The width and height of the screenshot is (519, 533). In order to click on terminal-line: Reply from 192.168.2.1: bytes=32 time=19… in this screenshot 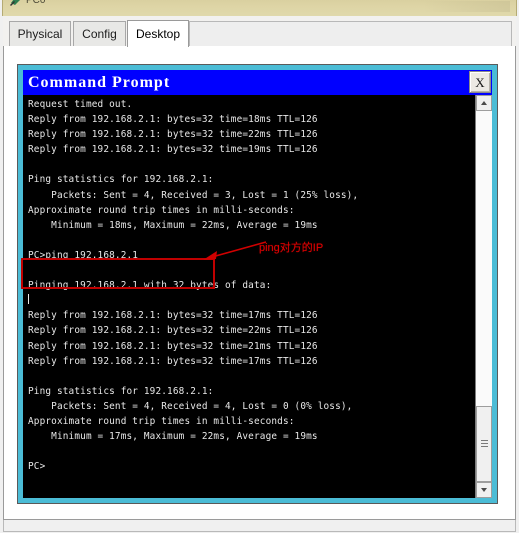, I will do `click(173, 150)`.